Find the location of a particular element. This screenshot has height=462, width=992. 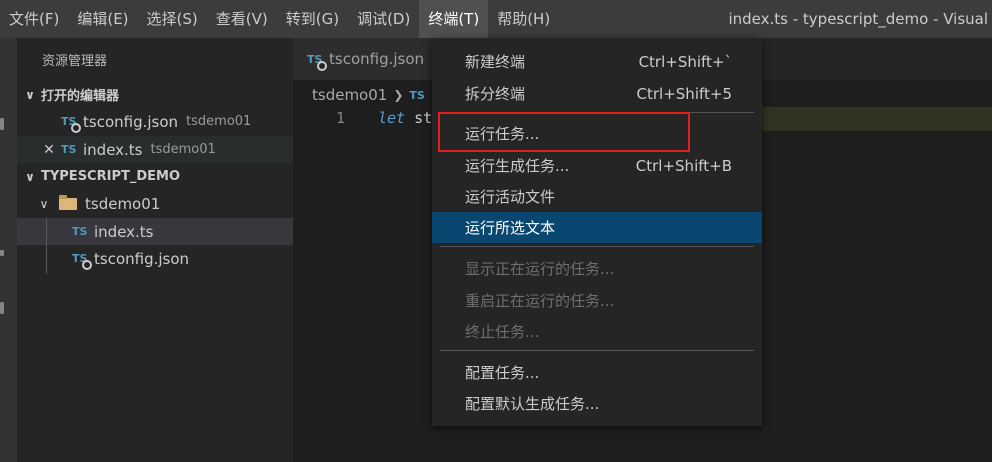

code-keyword: let is located at coordinates (392, 118).